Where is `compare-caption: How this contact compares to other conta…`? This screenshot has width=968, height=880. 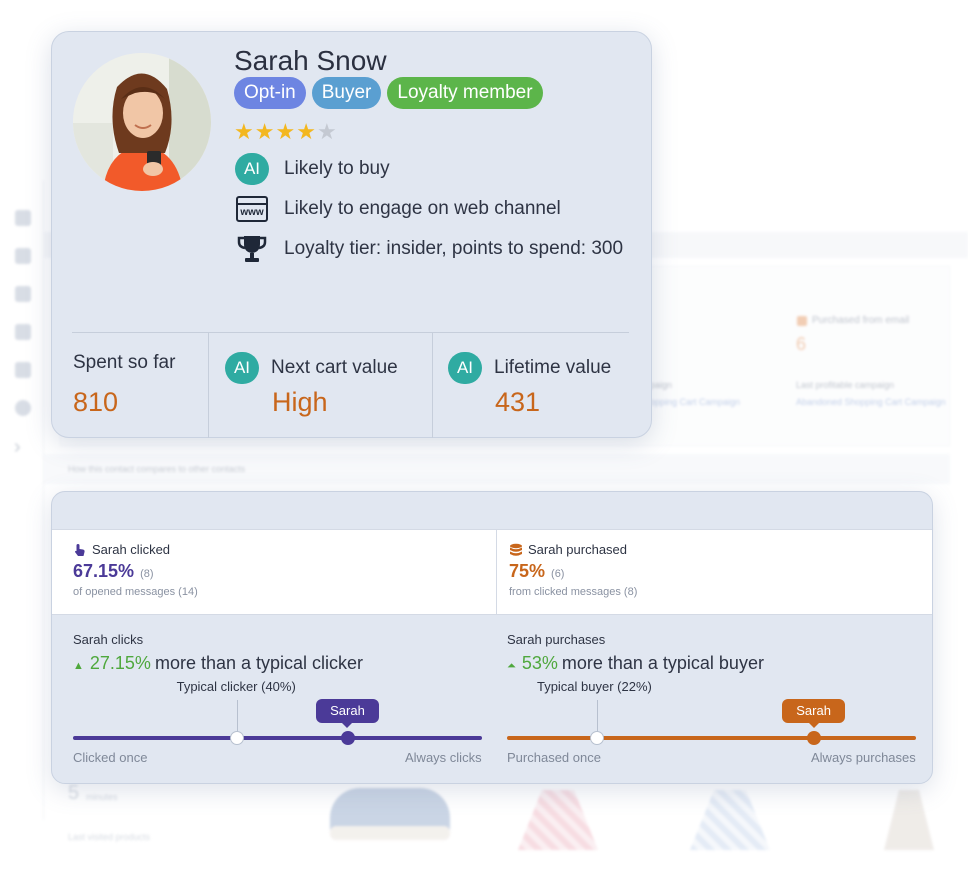 compare-caption: How this contact compares to other conta… is located at coordinates (157, 469).